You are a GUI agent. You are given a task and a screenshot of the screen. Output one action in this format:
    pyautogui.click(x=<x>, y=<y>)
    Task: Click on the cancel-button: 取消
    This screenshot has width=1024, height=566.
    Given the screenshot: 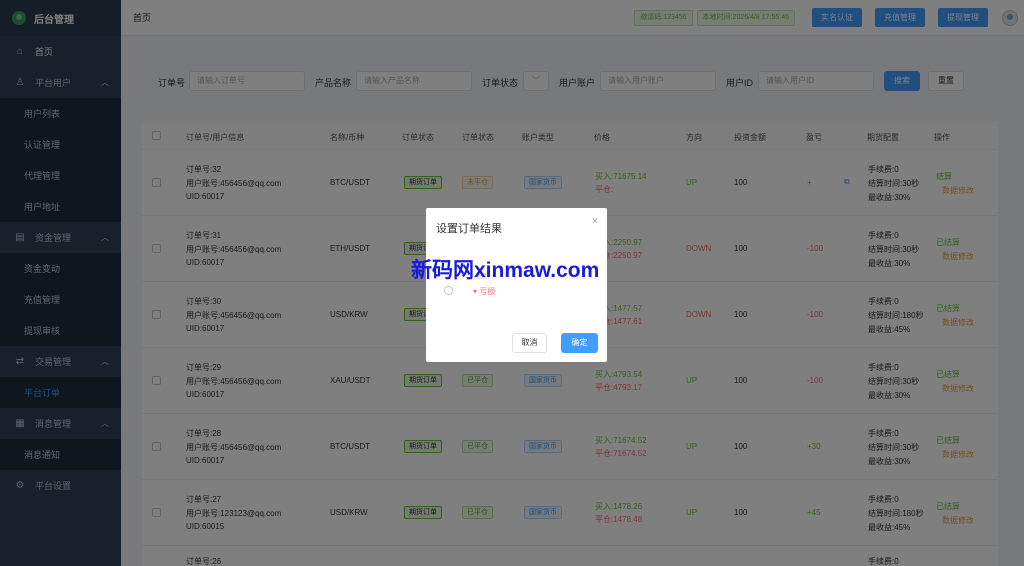 What is the action you would take?
    pyautogui.click(x=529, y=343)
    